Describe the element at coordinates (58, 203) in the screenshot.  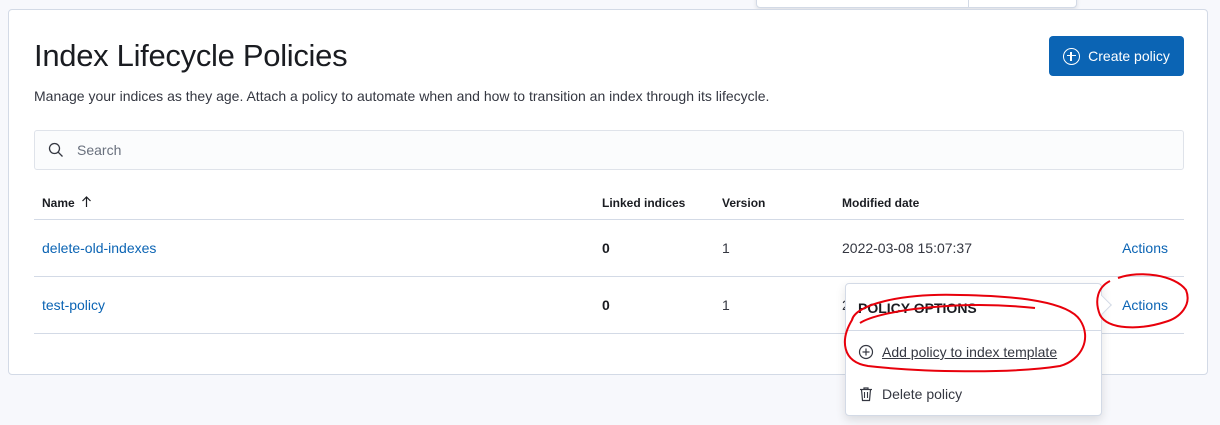
I see `column-header-name-label: Name` at that location.